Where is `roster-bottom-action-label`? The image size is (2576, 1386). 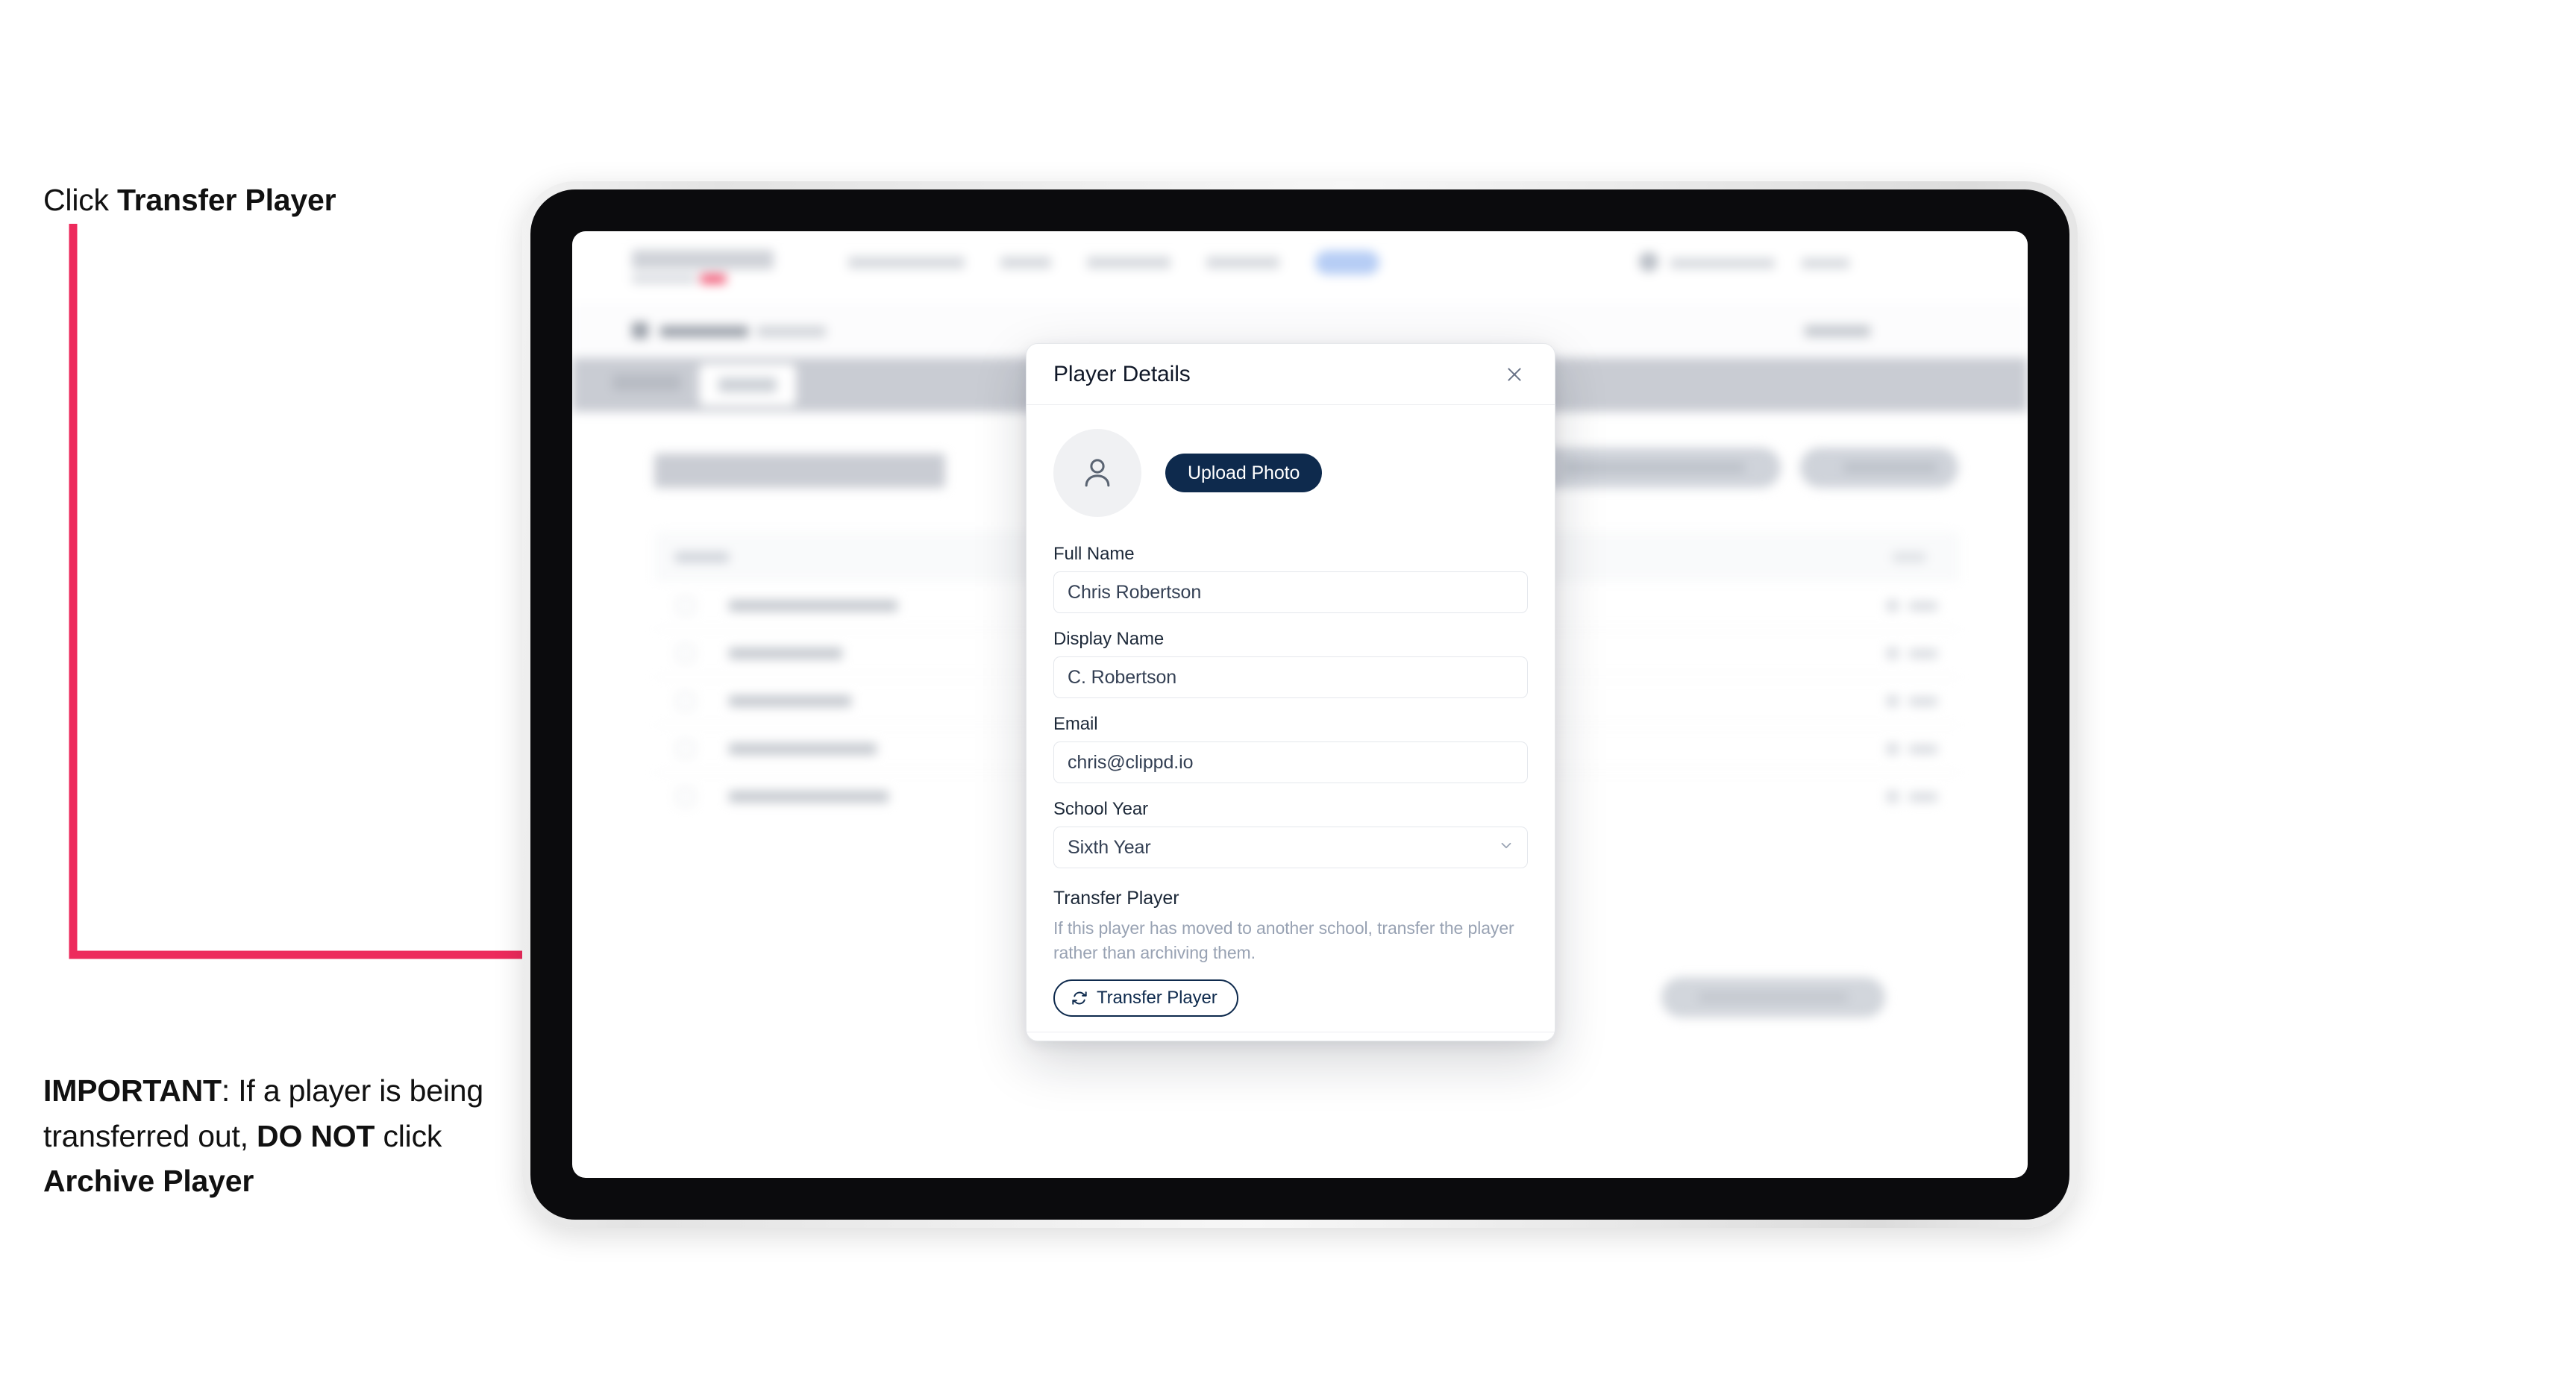
roster-bottom-action-label is located at coordinates (1773, 998).